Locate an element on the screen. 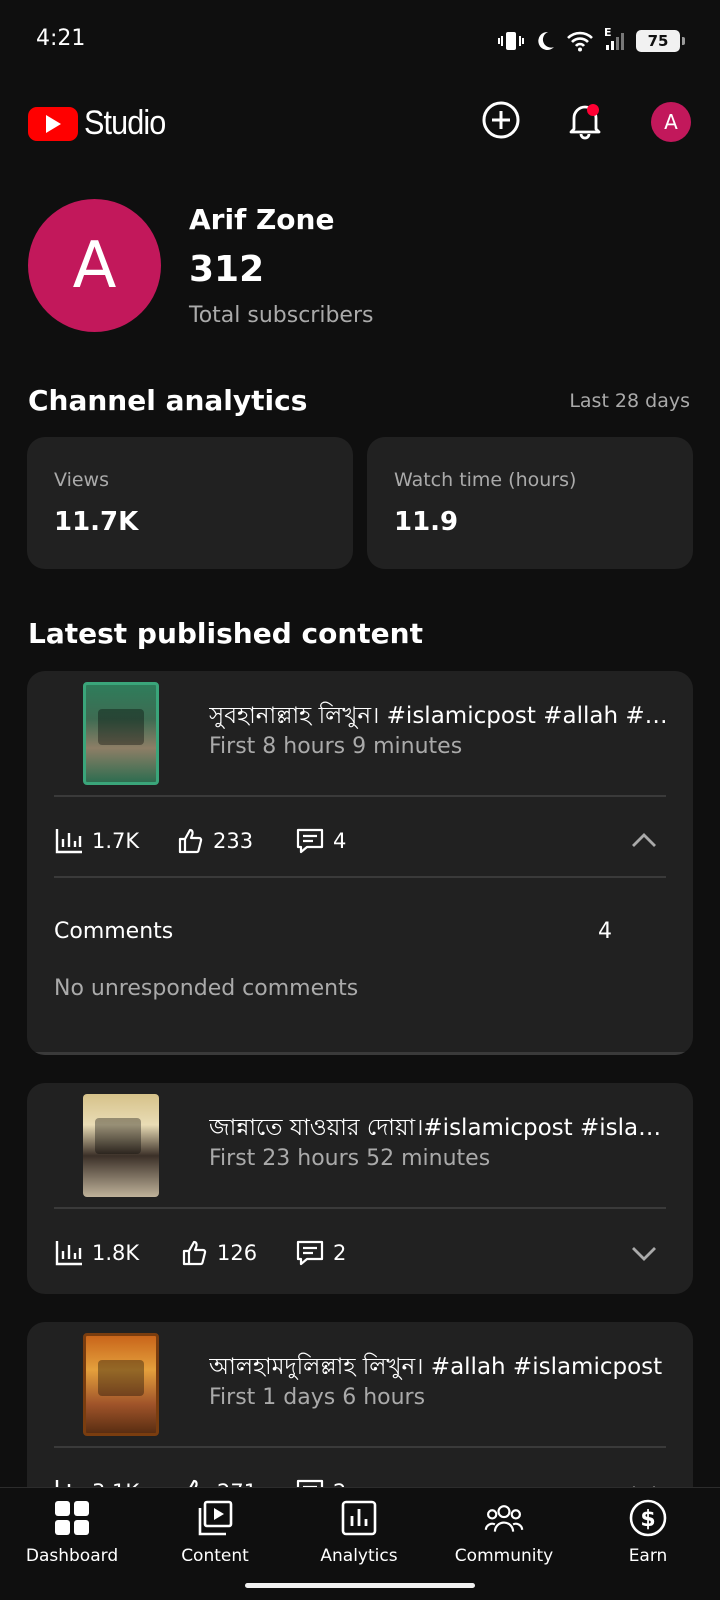  comments-label: Comments is located at coordinates (114, 931).